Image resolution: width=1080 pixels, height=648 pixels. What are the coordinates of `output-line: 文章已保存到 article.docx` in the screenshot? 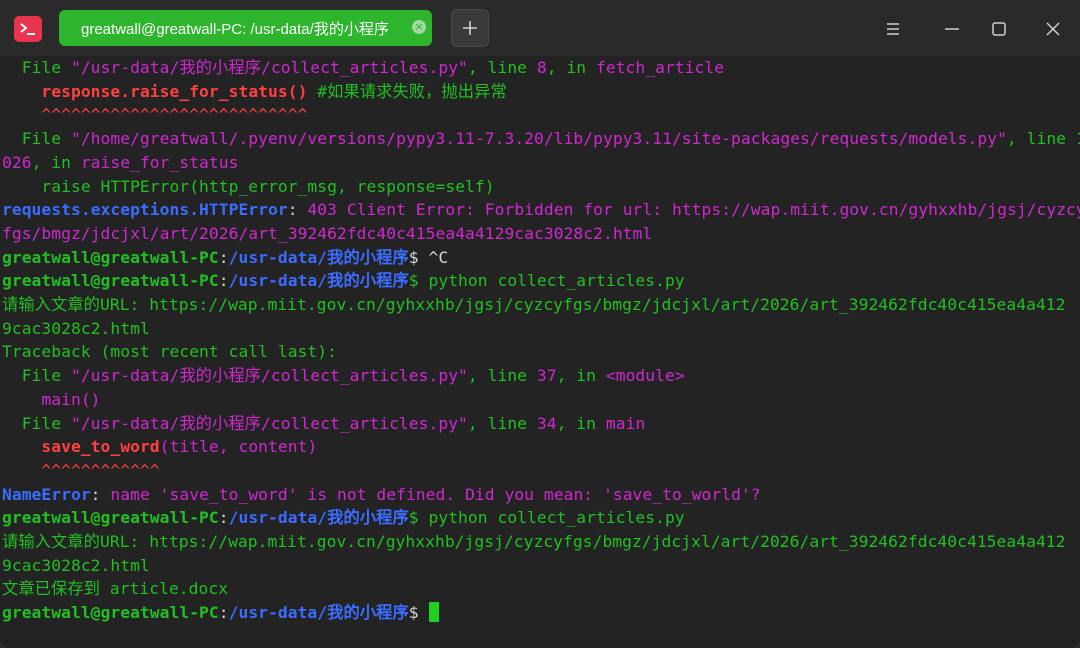 It's located at (115, 589).